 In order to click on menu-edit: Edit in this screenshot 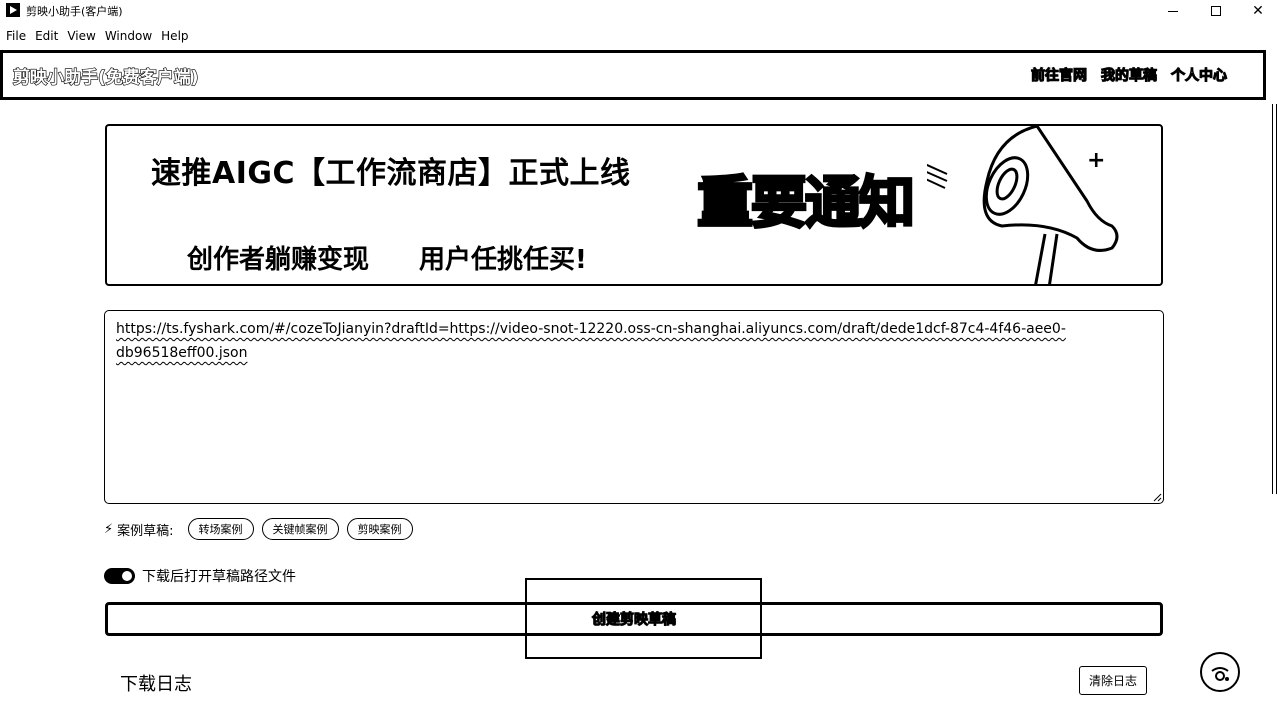, I will do `click(46, 36)`.